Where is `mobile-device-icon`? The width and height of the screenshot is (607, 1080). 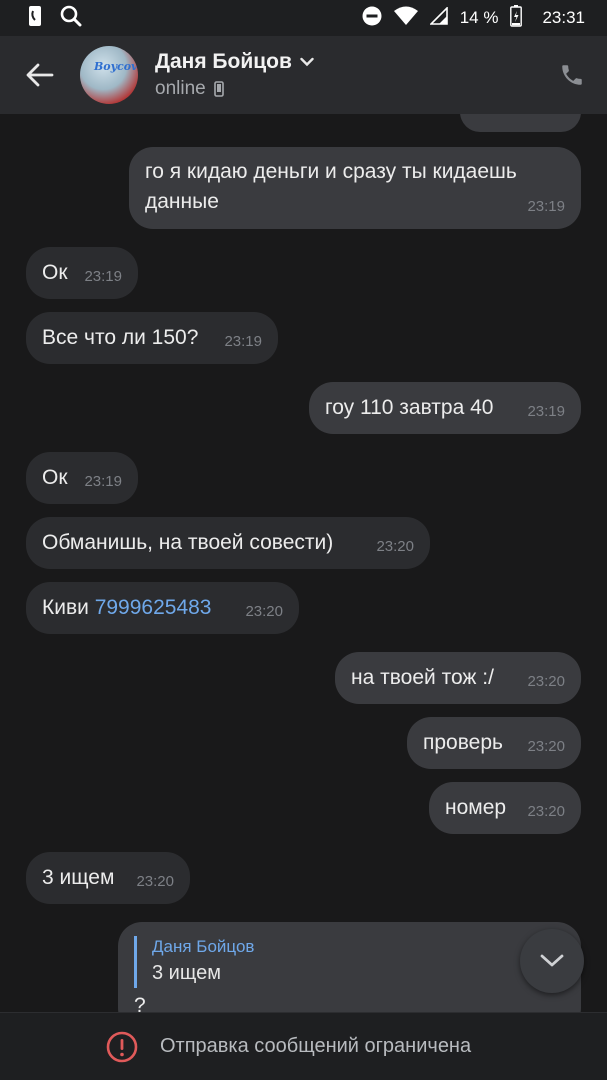 mobile-device-icon is located at coordinates (218, 89).